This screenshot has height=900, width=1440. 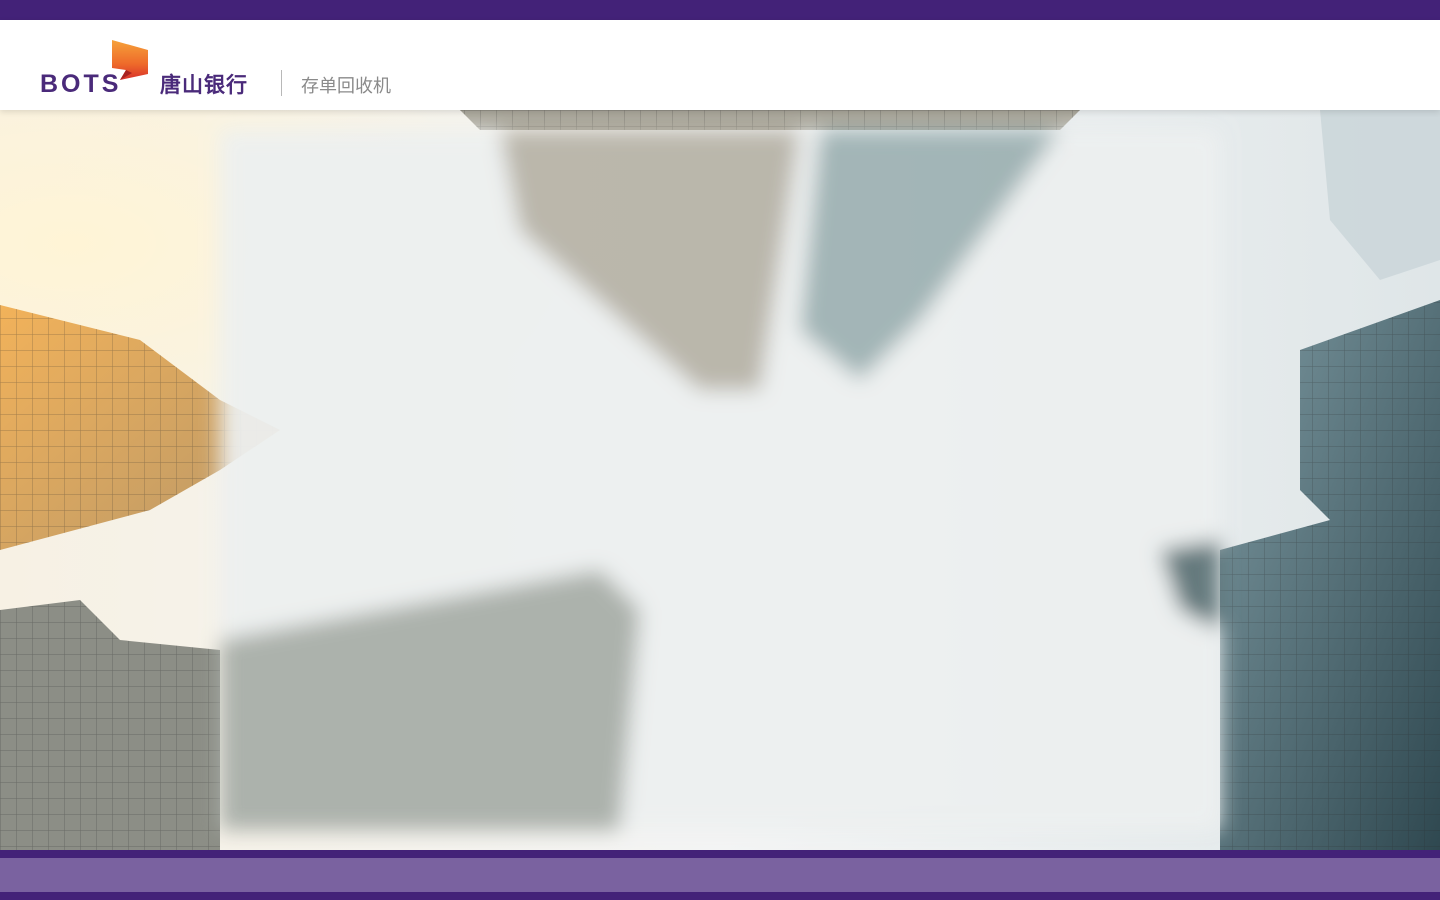 What do you see at coordinates (720, 10) in the screenshot?
I see `top-accent-bar` at bounding box center [720, 10].